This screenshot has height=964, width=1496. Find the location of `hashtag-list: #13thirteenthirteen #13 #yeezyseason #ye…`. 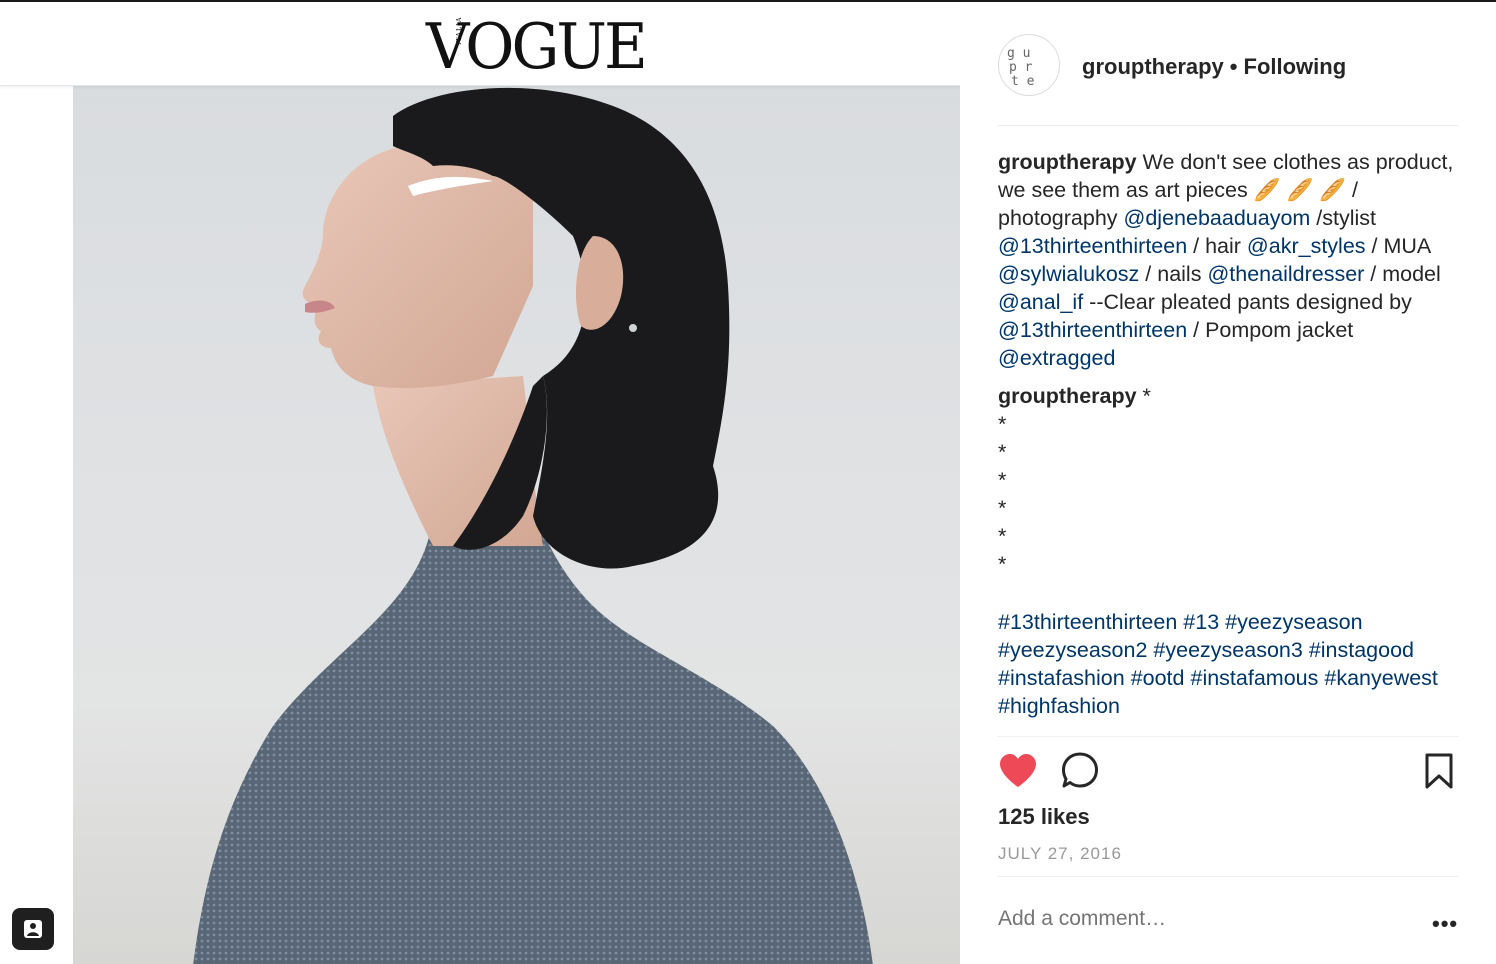

hashtag-list: #13thirteenthirteen #13 #yeezyseason #ye… is located at coordinates (1228, 664).